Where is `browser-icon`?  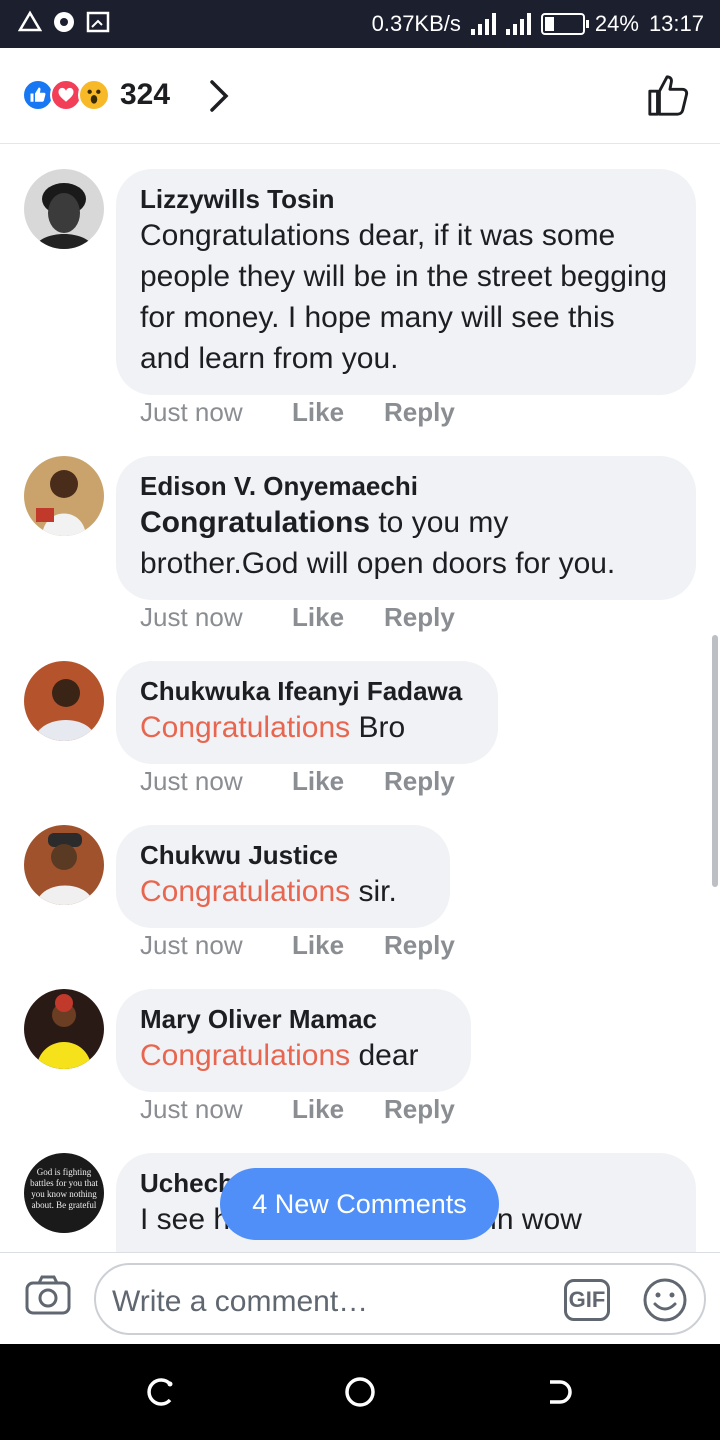 browser-icon is located at coordinates (64, 22).